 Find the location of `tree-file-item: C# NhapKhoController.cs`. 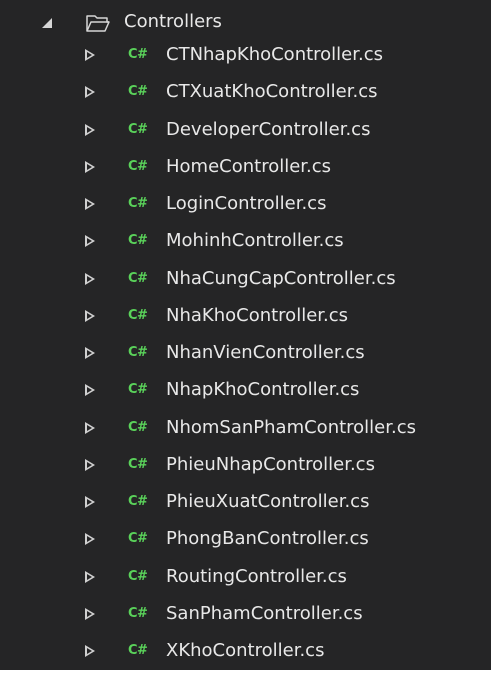

tree-file-item: C# NhapKhoController.cs is located at coordinates (245, 390).